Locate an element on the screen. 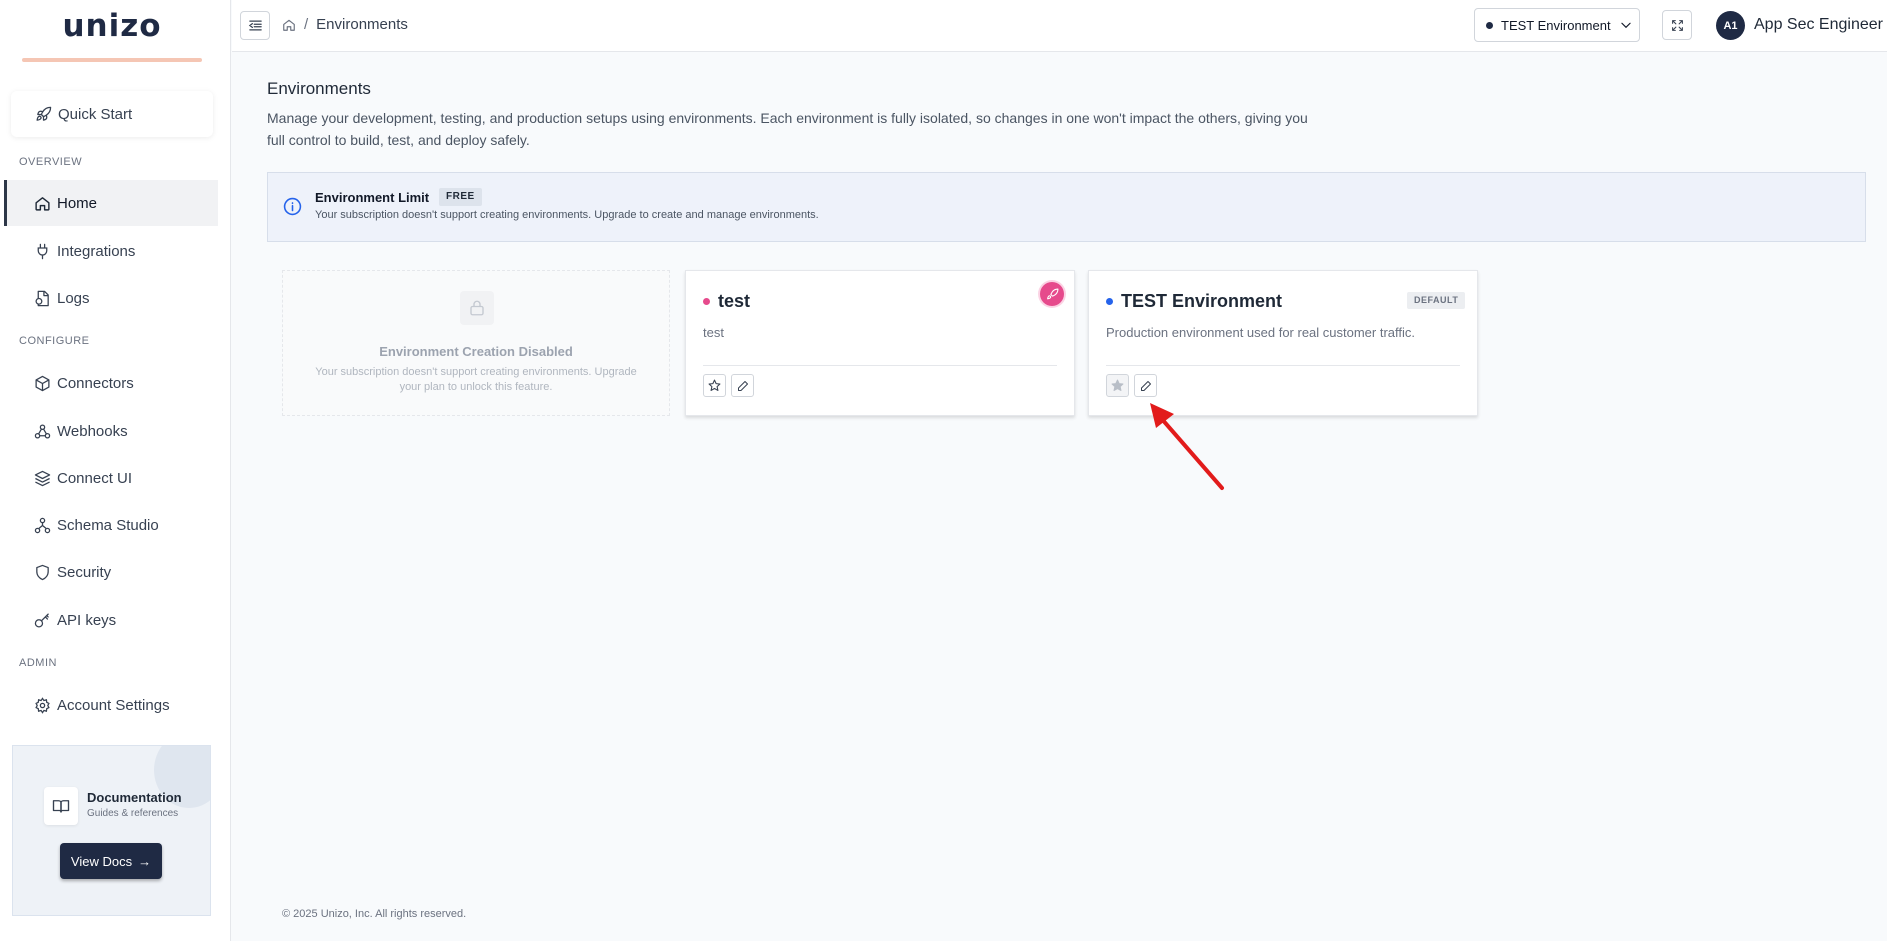  gear-icon is located at coordinates (42, 705).